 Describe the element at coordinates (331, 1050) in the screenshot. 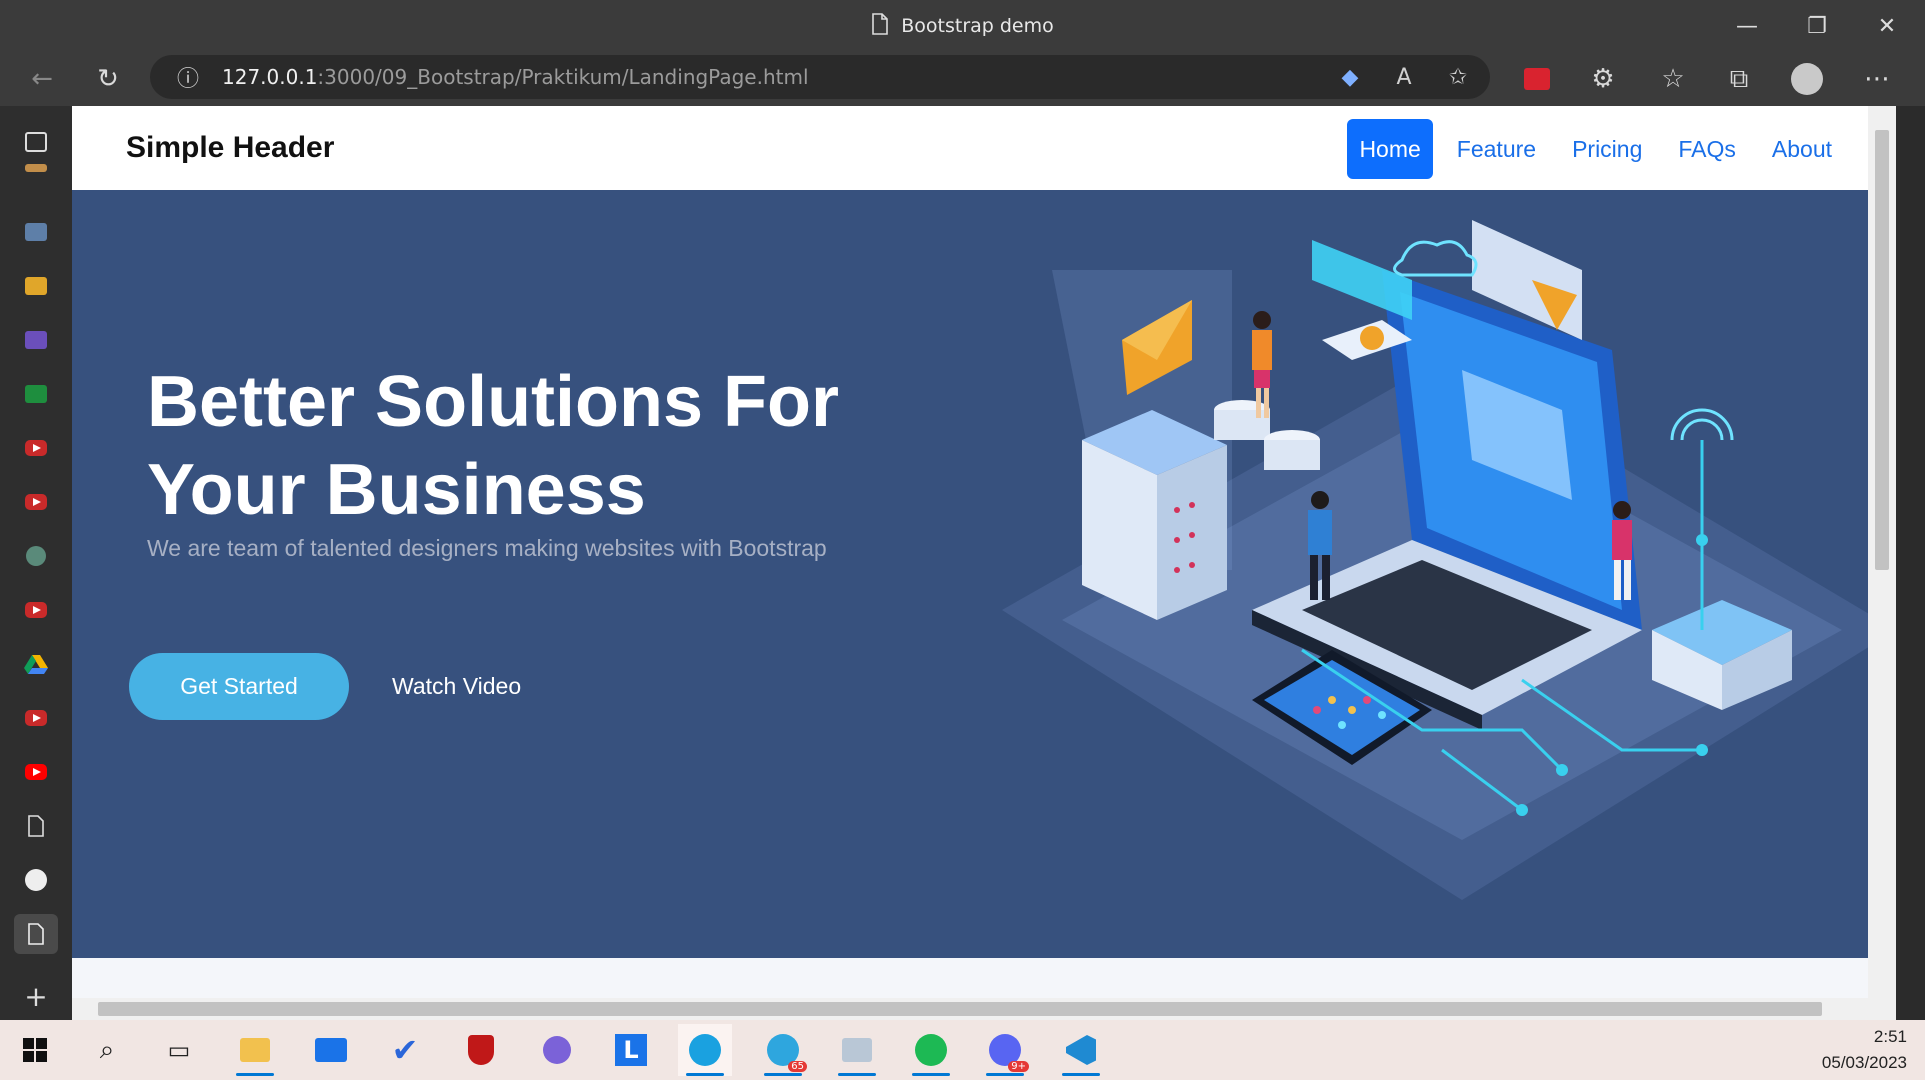

I see `mail-icon` at that location.